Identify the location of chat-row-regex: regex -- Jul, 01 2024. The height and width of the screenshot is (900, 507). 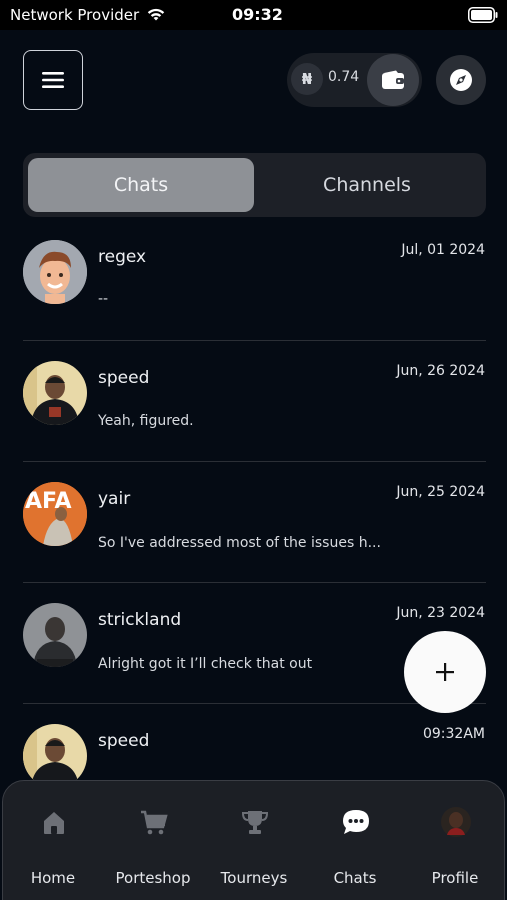
(253, 280).